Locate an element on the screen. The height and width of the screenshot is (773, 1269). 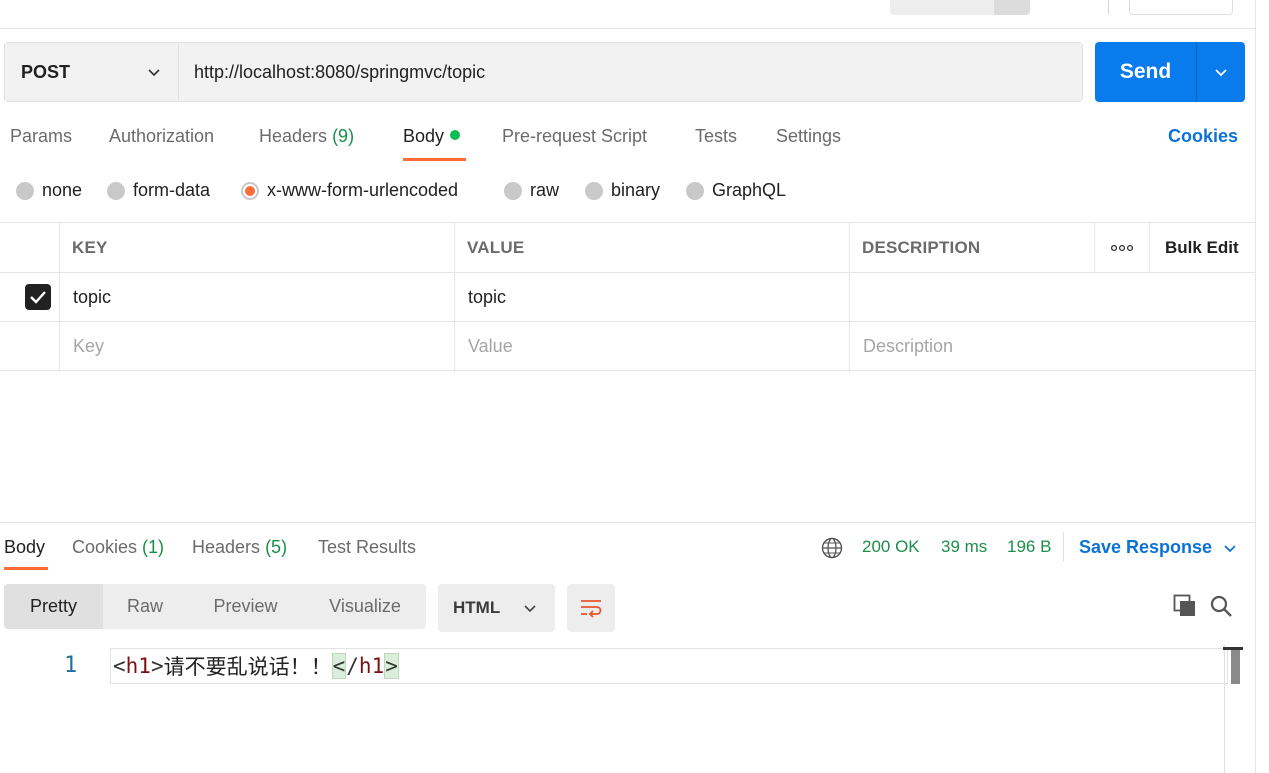
format-label: HTML is located at coordinates (477, 607).